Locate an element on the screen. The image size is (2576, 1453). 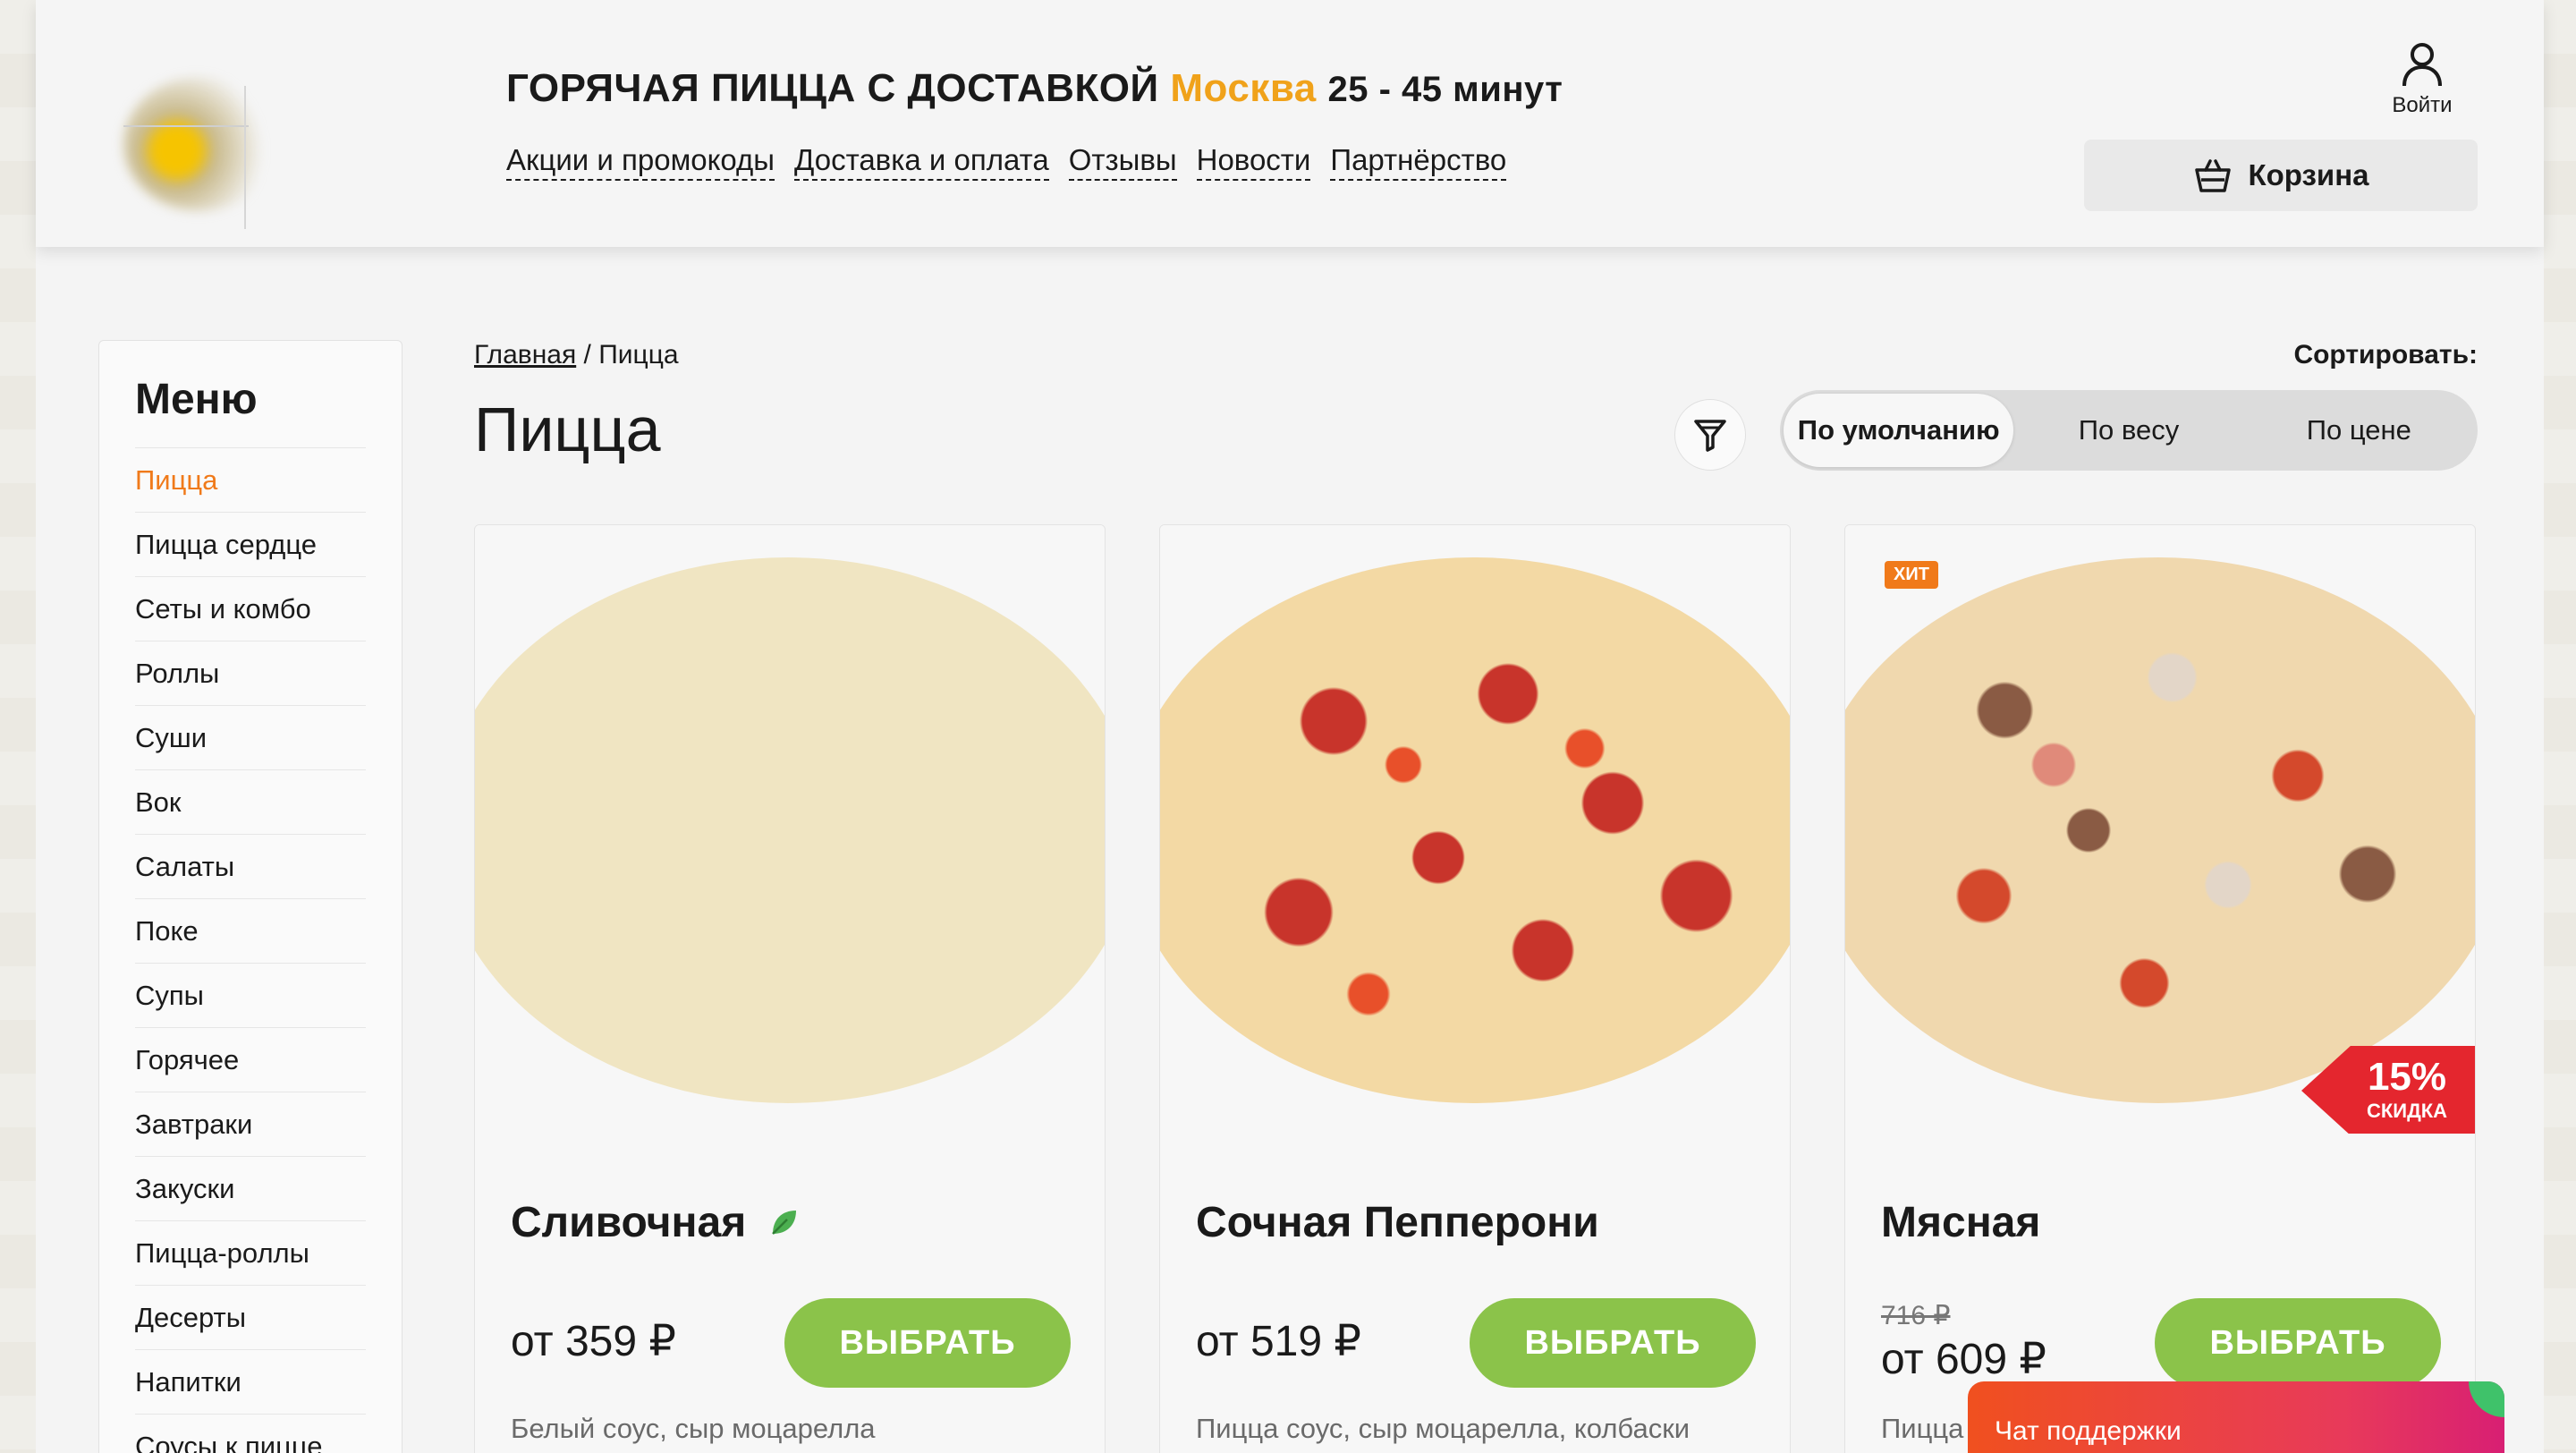
discount-label: СКИДКА is located at coordinates (2407, 1111).